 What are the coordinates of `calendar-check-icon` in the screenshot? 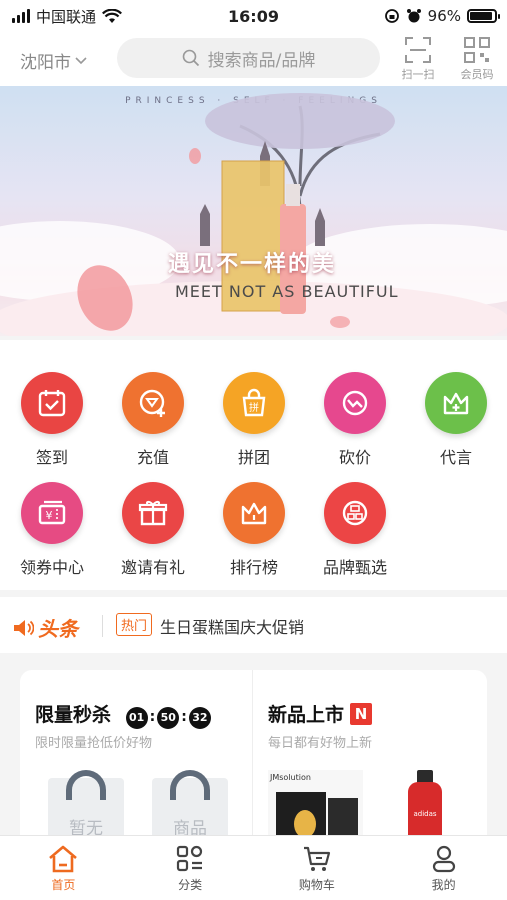 It's located at (52, 403).